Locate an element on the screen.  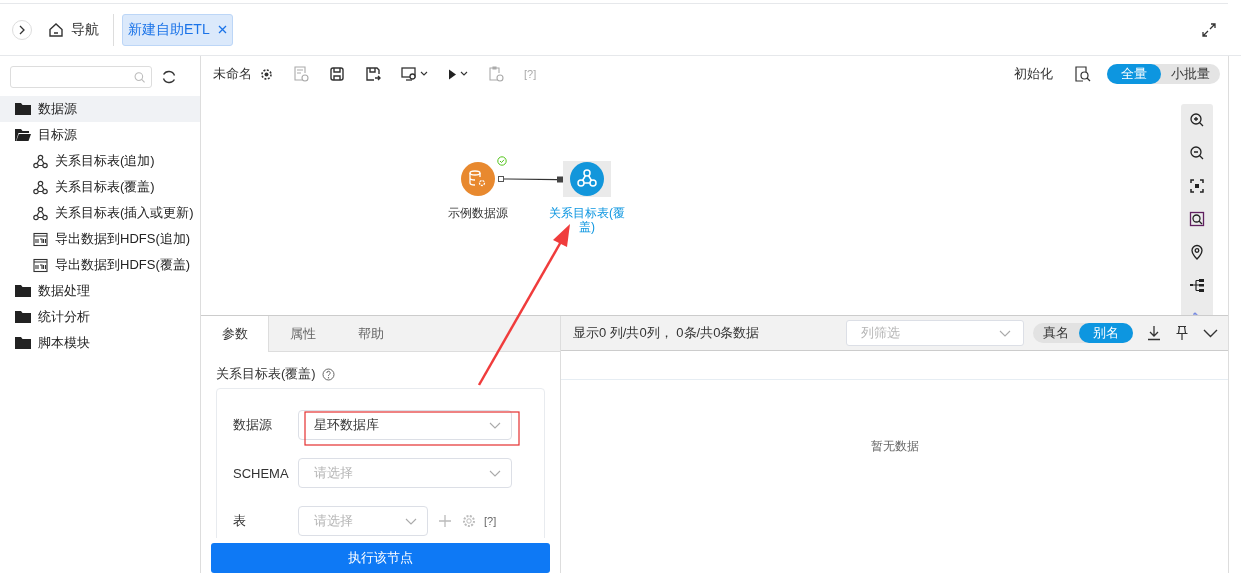
location-icon is located at coordinates (1197, 251).